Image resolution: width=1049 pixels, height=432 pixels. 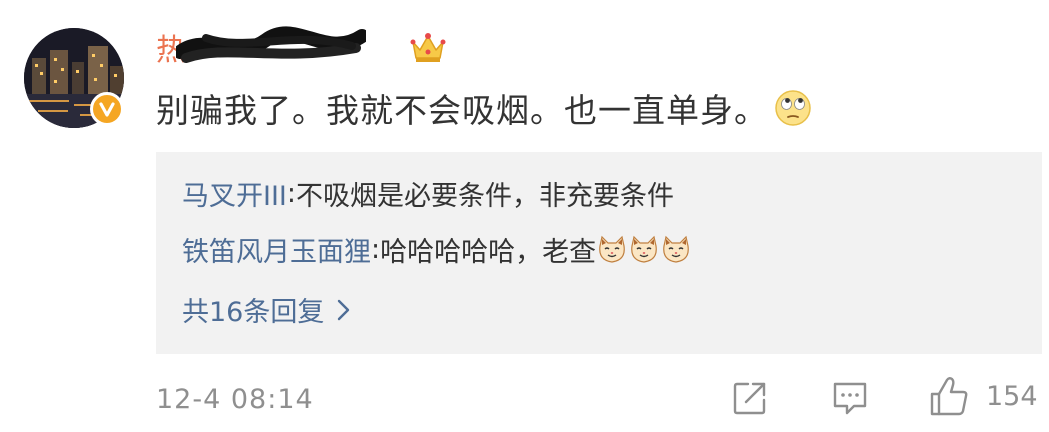 What do you see at coordinates (850, 398) in the screenshot?
I see `comment-icon` at bounding box center [850, 398].